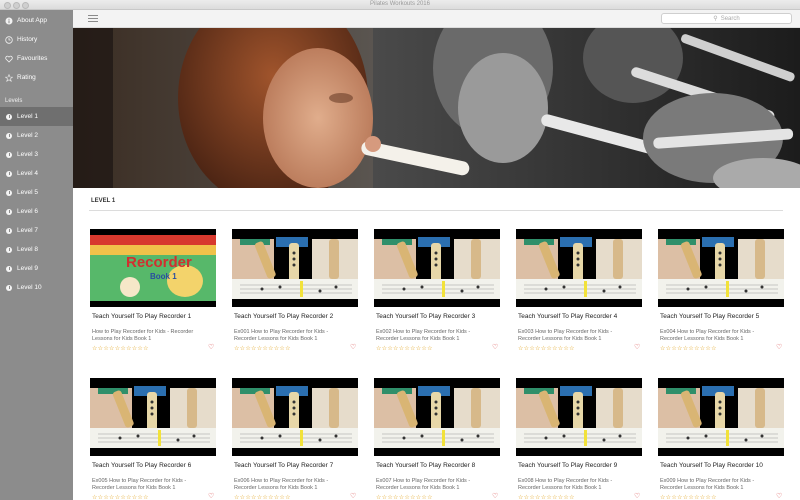  I want to click on video-title: Teach Yourself To Play Recorder 1, so click(141, 316).